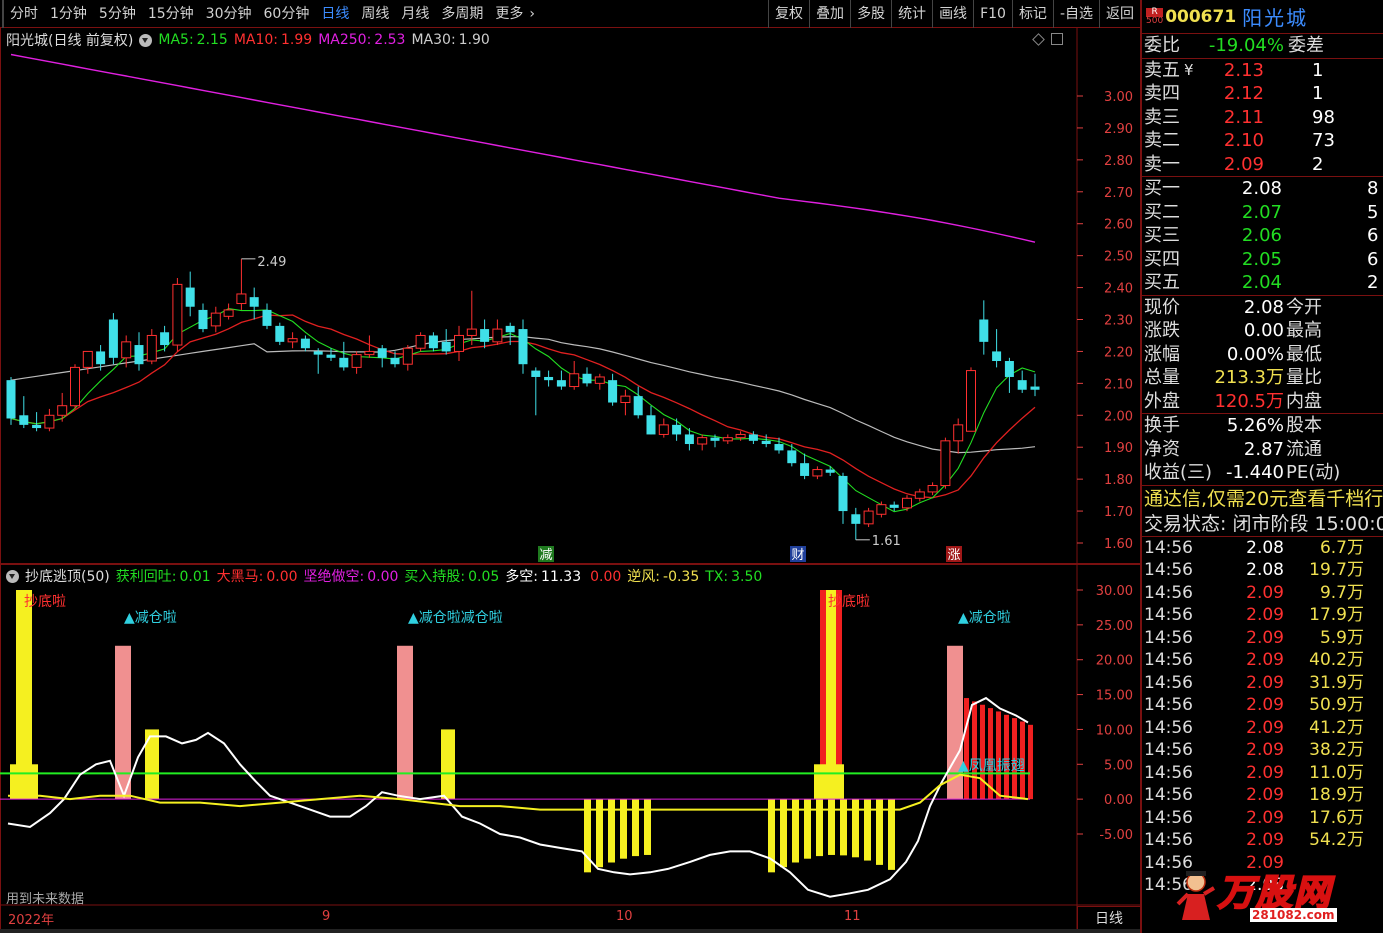 The image size is (1383, 933). I want to click on period-indicator: 日线, so click(1108, 918).